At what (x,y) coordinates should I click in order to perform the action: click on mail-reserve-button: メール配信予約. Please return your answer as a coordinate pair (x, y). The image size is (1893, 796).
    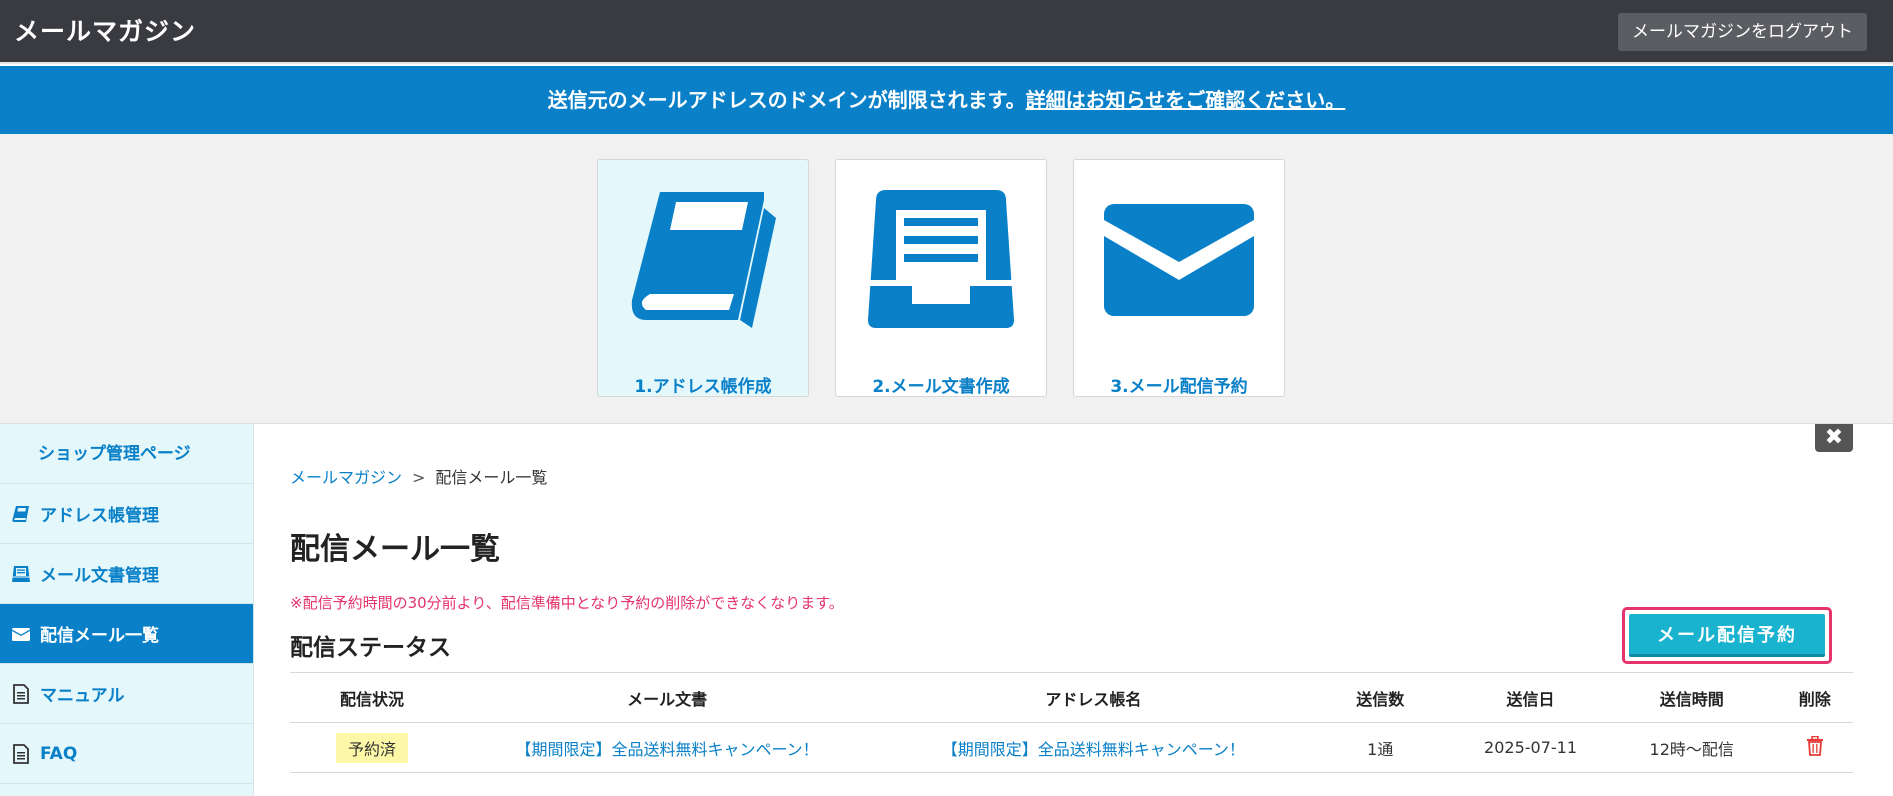
    Looking at the image, I should click on (1727, 635).